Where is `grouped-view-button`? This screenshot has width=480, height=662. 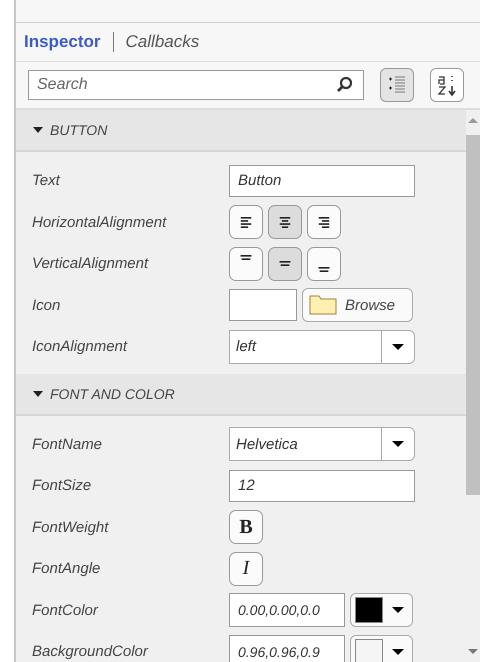 grouped-view-button is located at coordinates (397, 85).